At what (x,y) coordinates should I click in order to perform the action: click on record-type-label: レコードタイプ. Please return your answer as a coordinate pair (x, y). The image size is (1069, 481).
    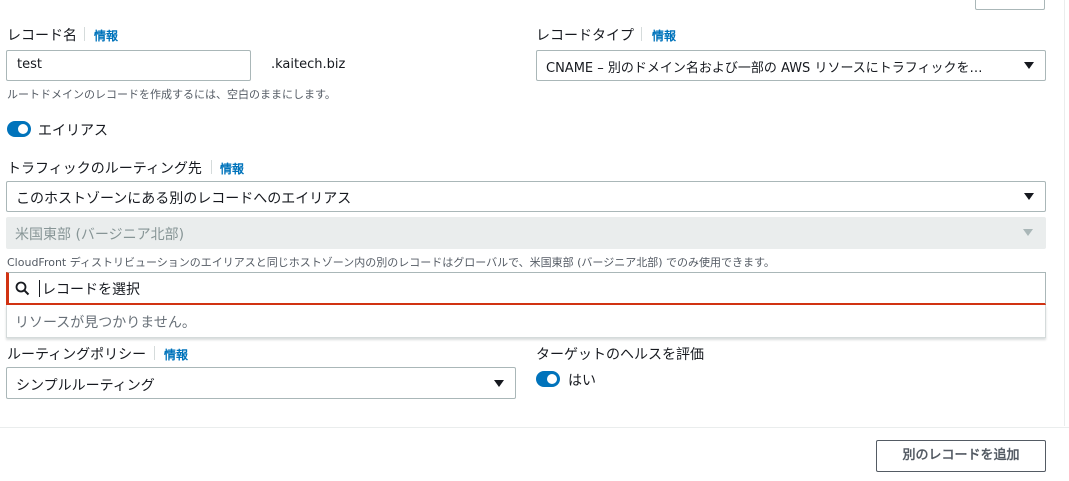
    Looking at the image, I should click on (585, 36).